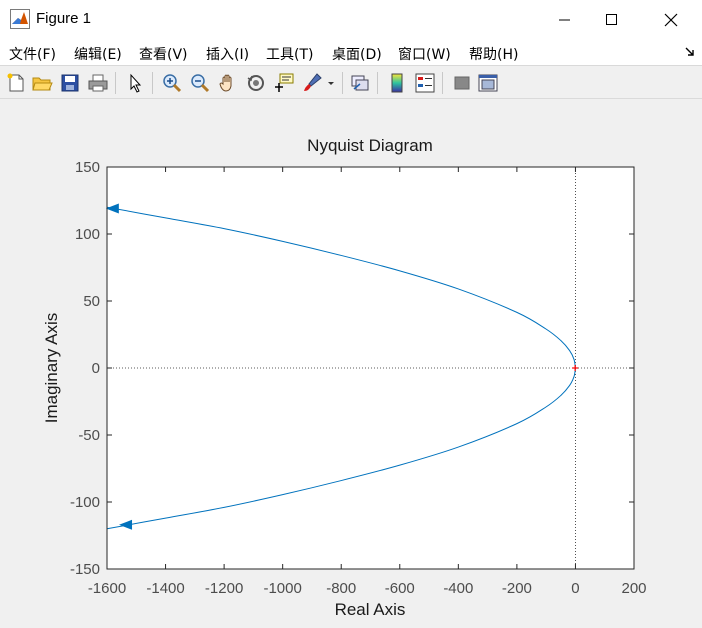  Describe the element at coordinates (89, 435) in the screenshot. I see `y-tick-label: -50` at that location.